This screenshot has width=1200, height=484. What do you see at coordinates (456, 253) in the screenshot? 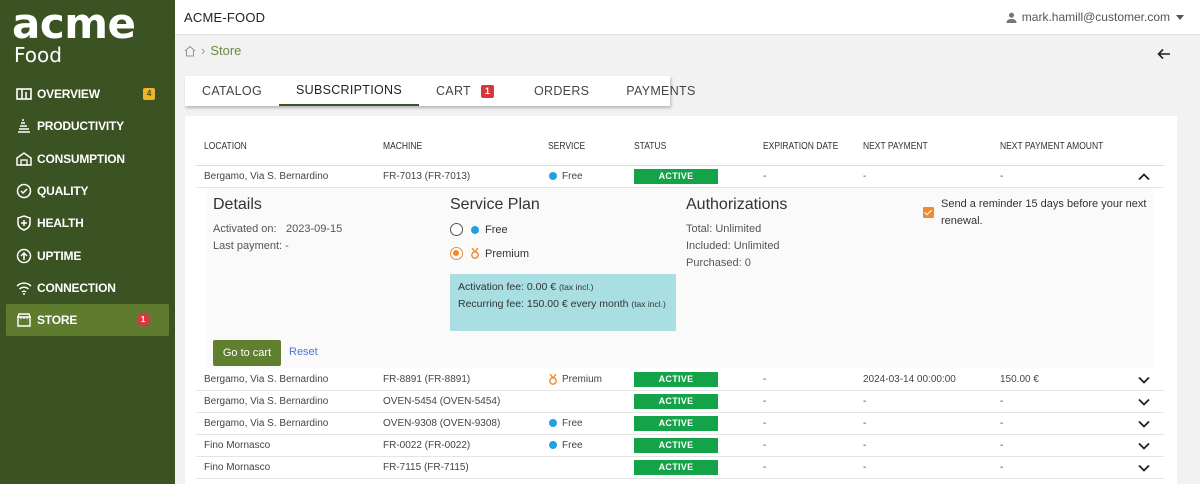
I see `plan-premium-radio` at bounding box center [456, 253].